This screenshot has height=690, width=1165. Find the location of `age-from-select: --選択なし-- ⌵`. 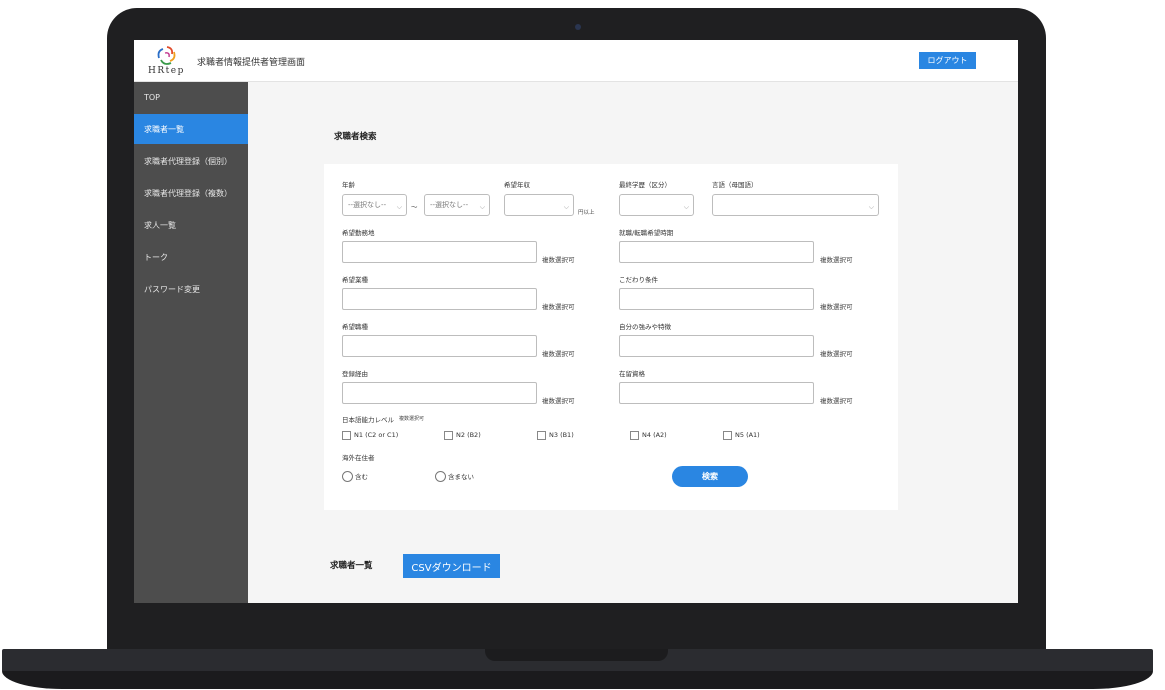

age-from-select: --選択なし-- ⌵ is located at coordinates (374, 205).